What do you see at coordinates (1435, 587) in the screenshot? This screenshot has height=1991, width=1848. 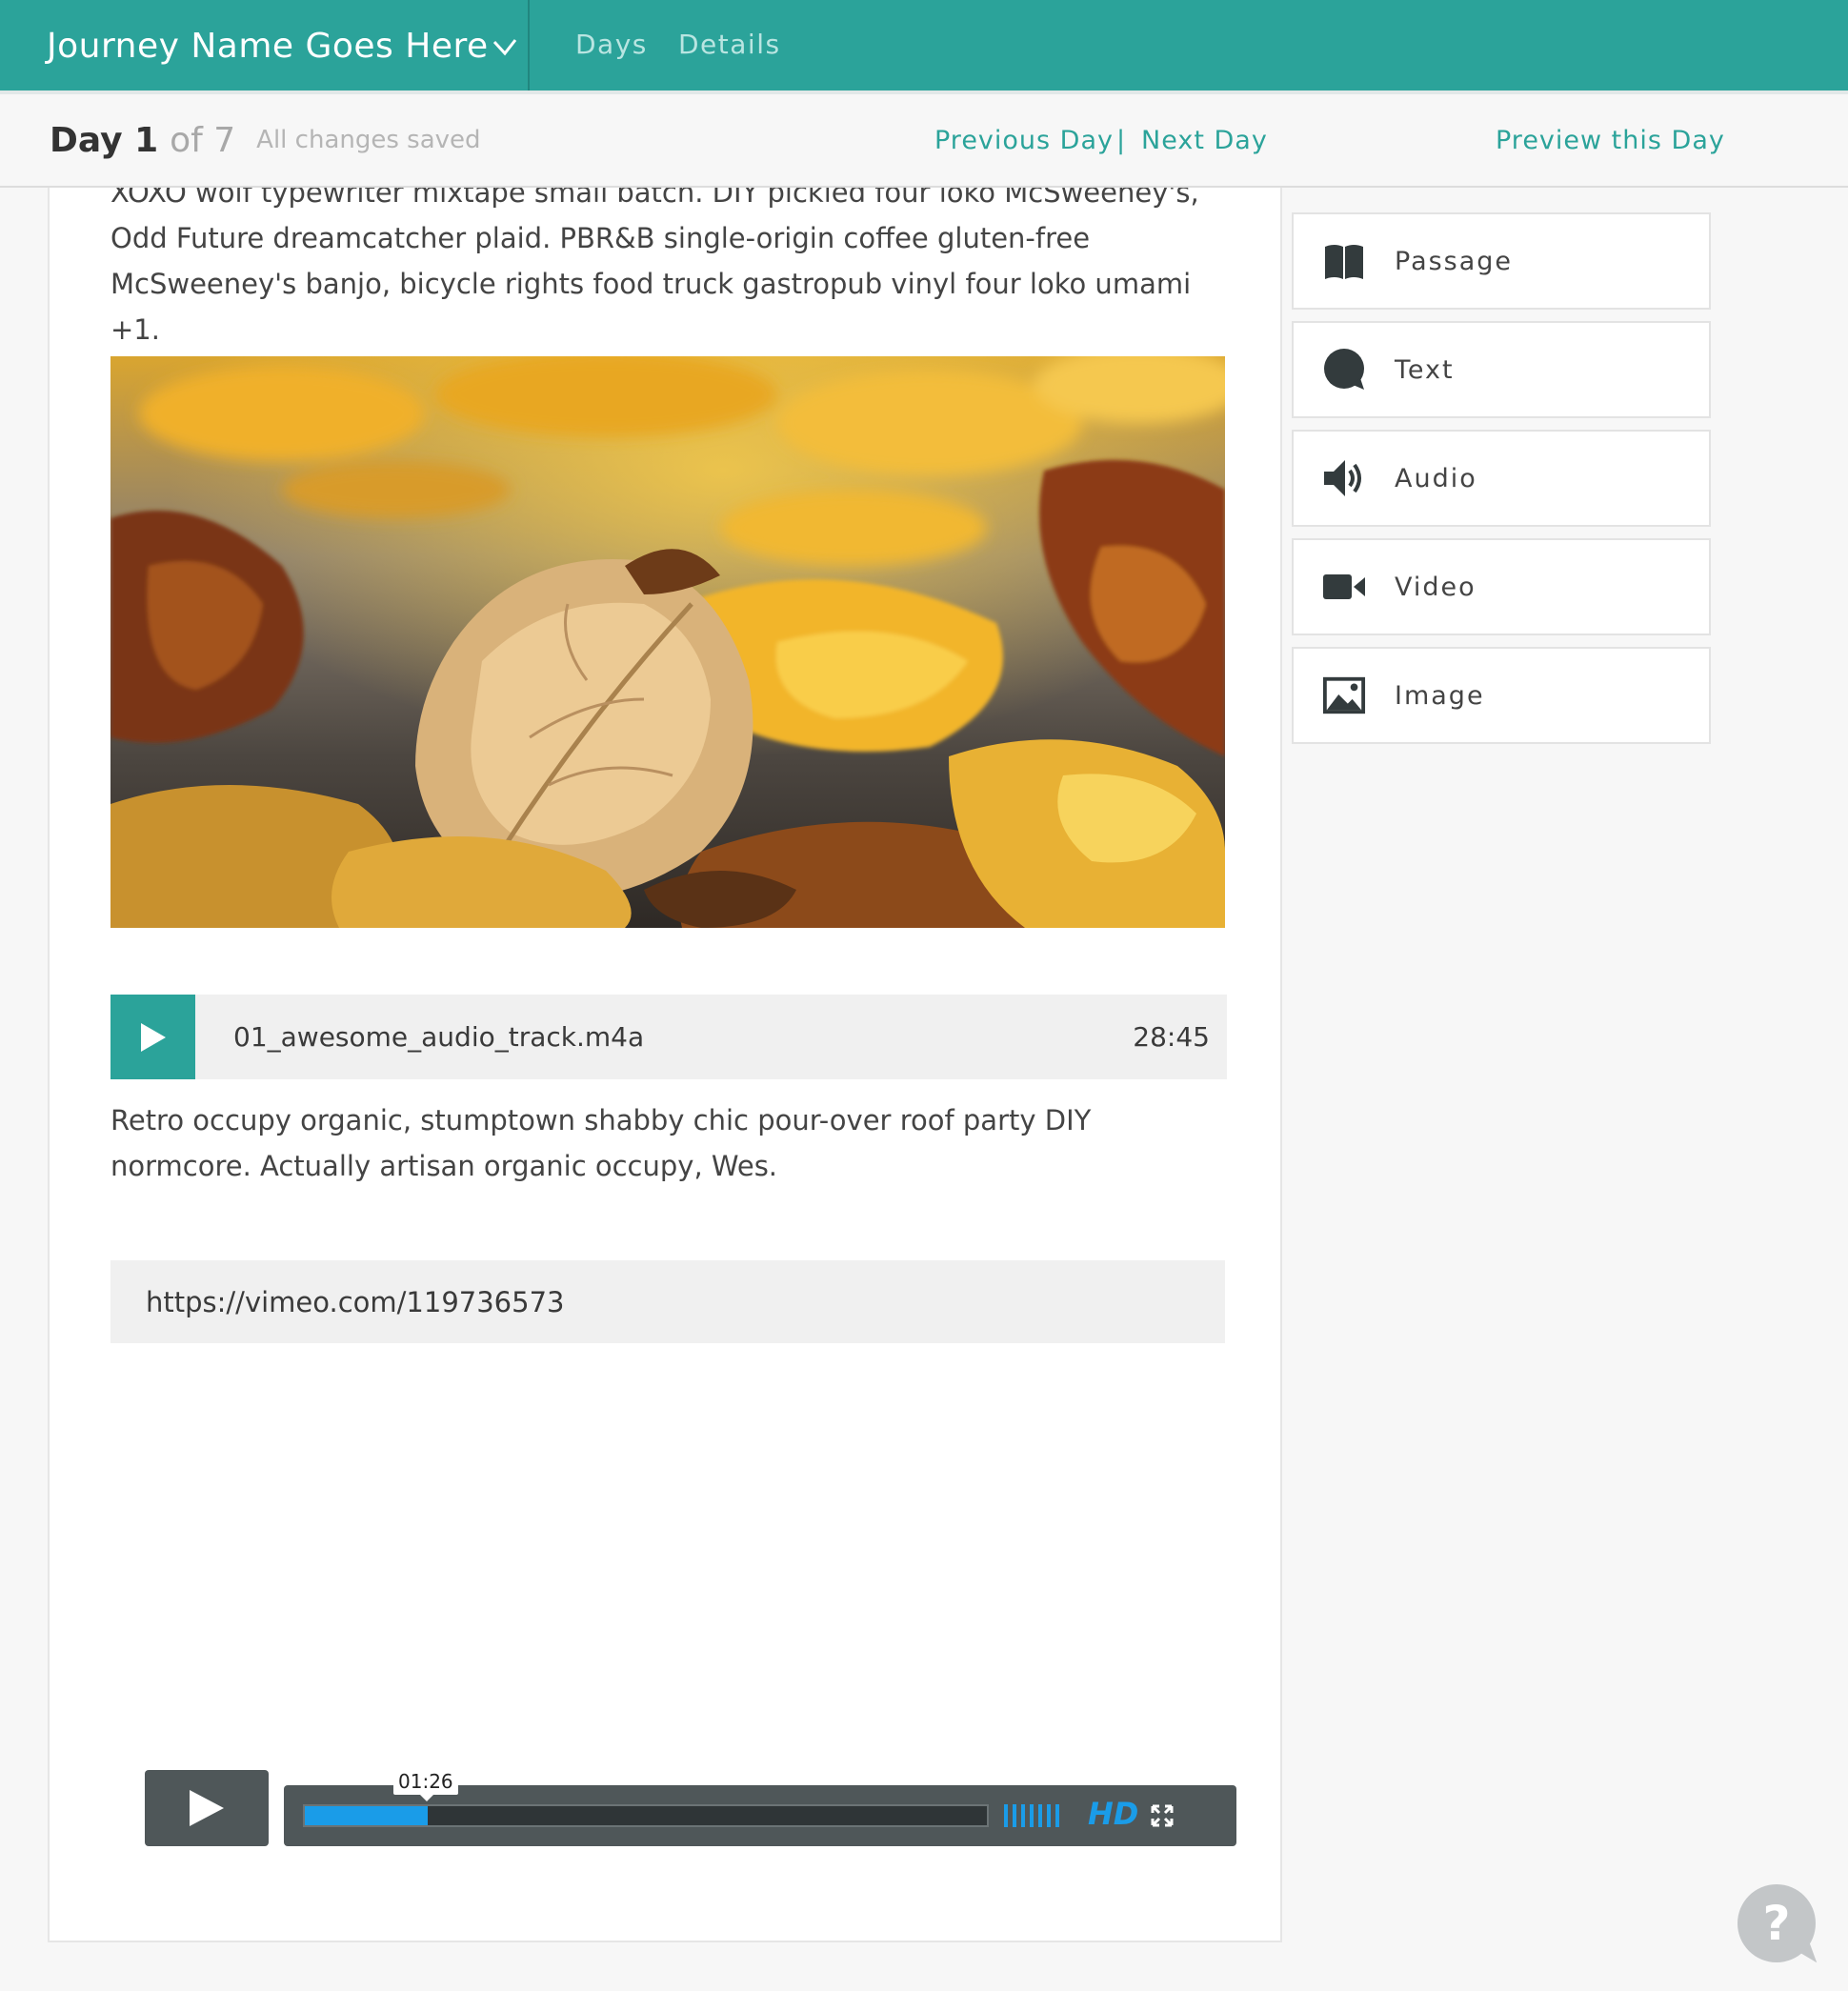 I see `block-label: Video` at bounding box center [1435, 587].